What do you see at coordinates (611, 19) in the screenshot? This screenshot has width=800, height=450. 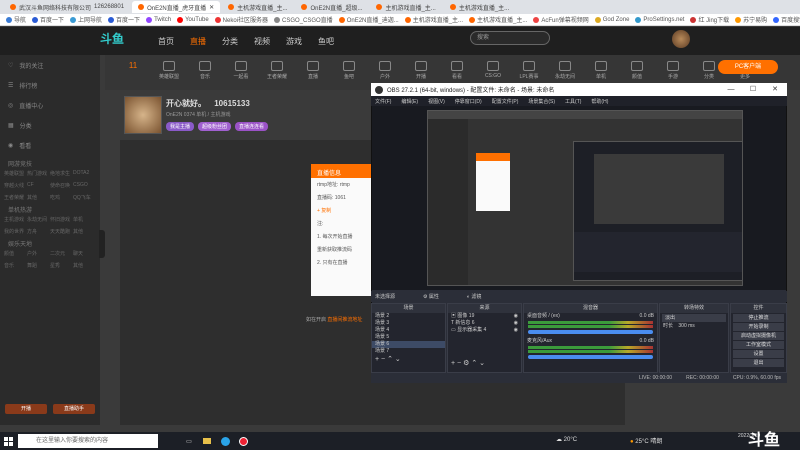 I see `bookmark-item: God Zone` at bounding box center [611, 19].